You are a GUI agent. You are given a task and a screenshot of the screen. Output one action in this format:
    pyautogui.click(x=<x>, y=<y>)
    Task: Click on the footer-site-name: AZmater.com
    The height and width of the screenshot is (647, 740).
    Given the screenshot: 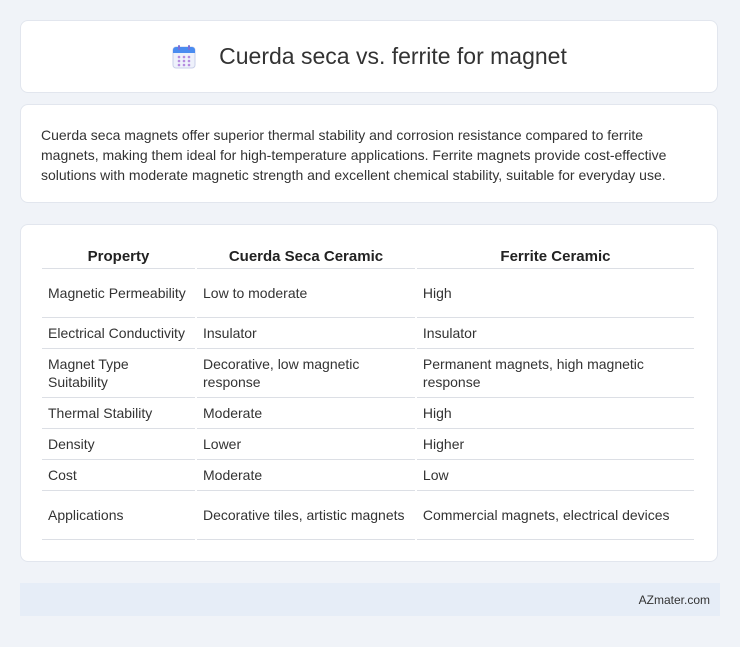 What is the action you would take?
    pyautogui.click(x=674, y=599)
    